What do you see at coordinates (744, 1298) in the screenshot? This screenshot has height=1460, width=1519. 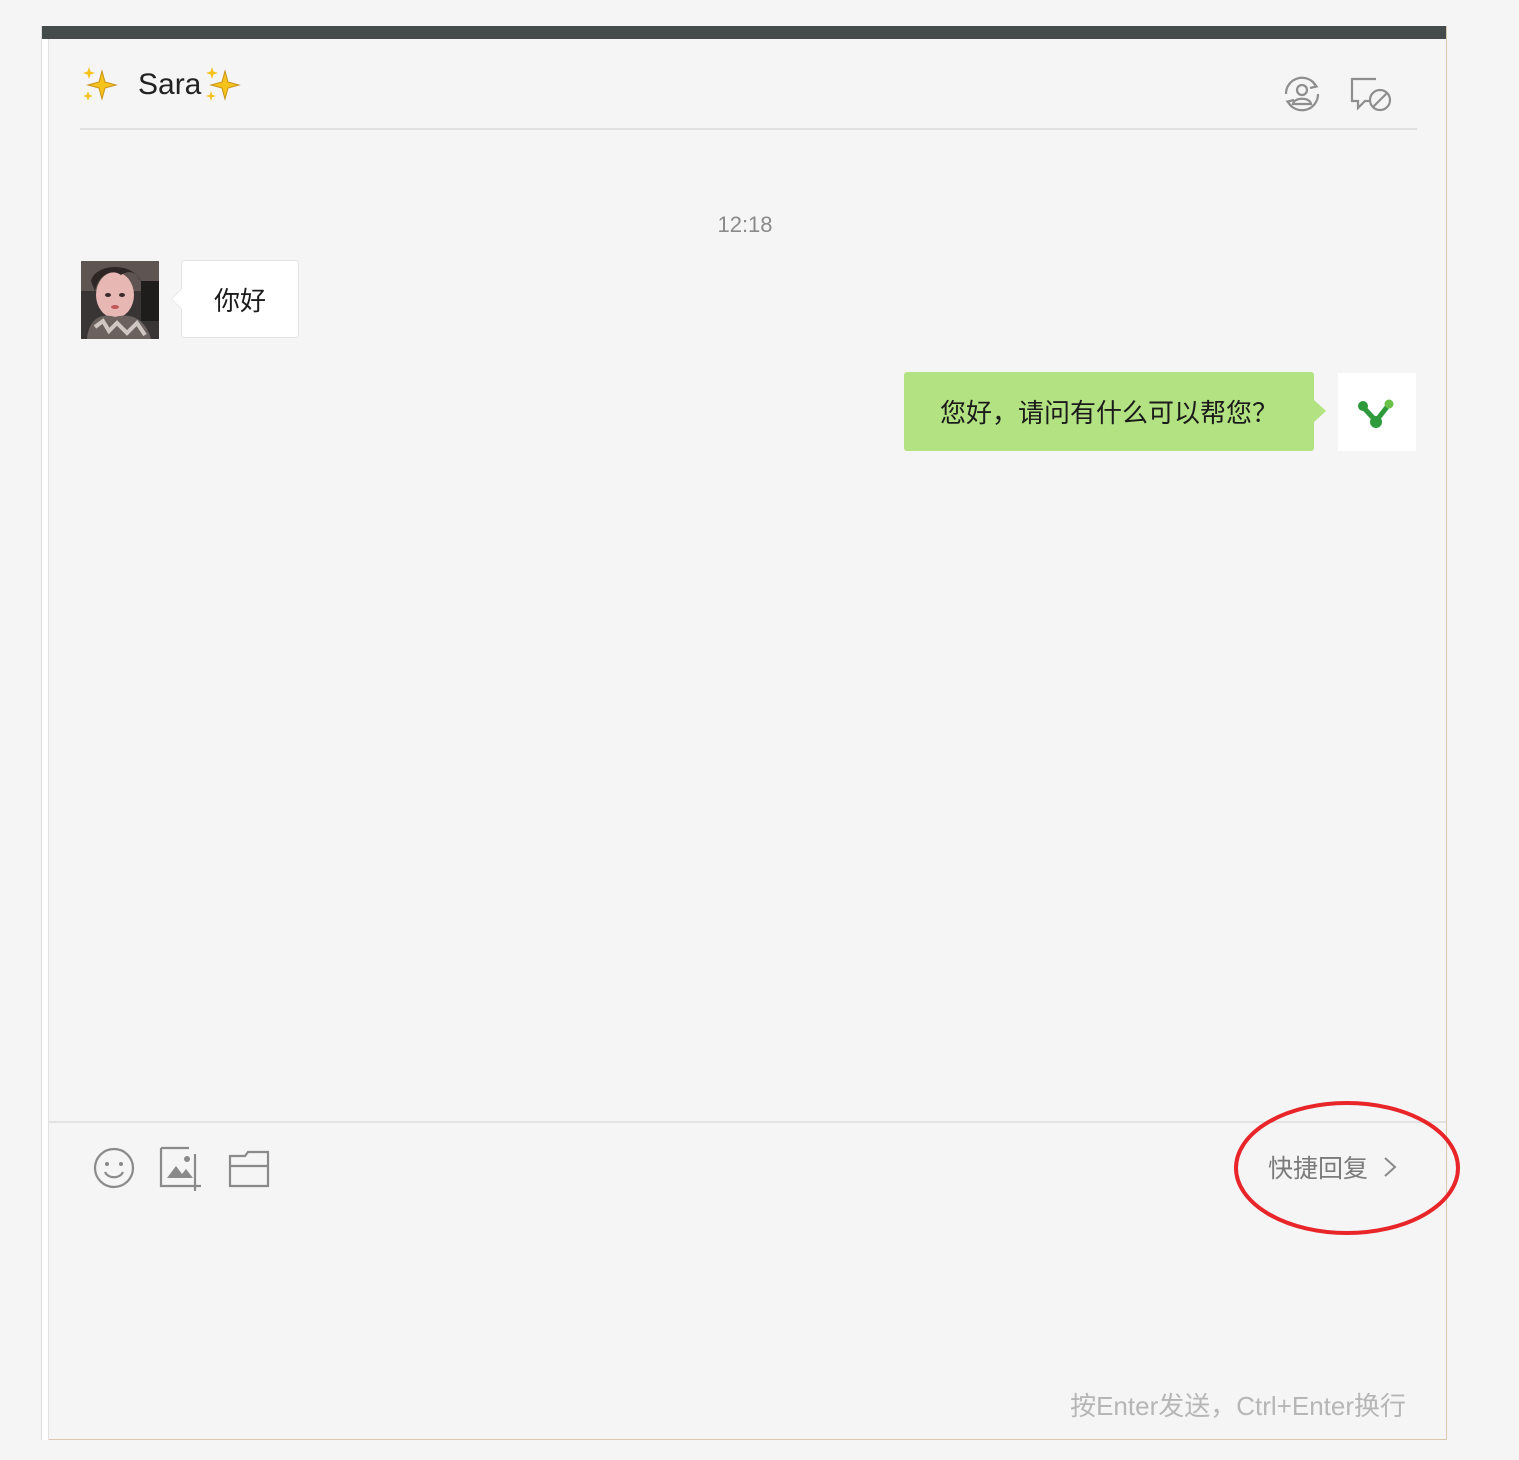 I see `message-input` at bounding box center [744, 1298].